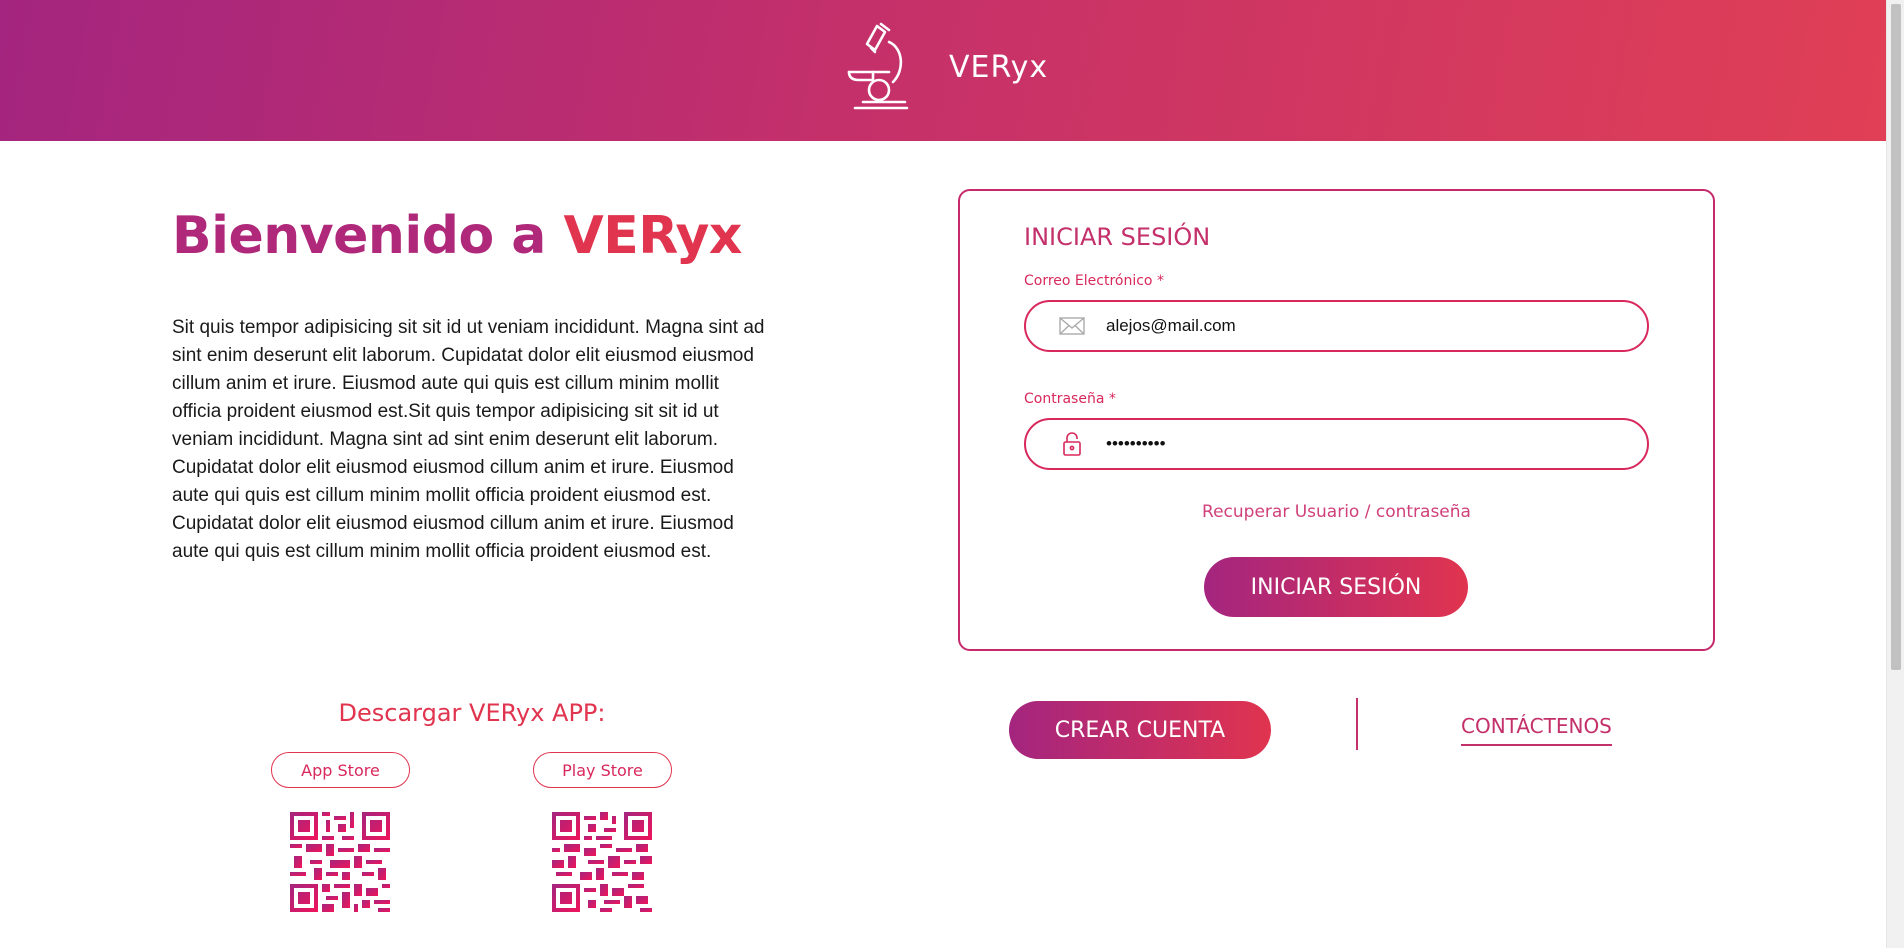  What do you see at coordinates (1117, 237) in the screenshot?
I see `login-title: INICIAR SESIÓN` at bounding box center [1117, 237].